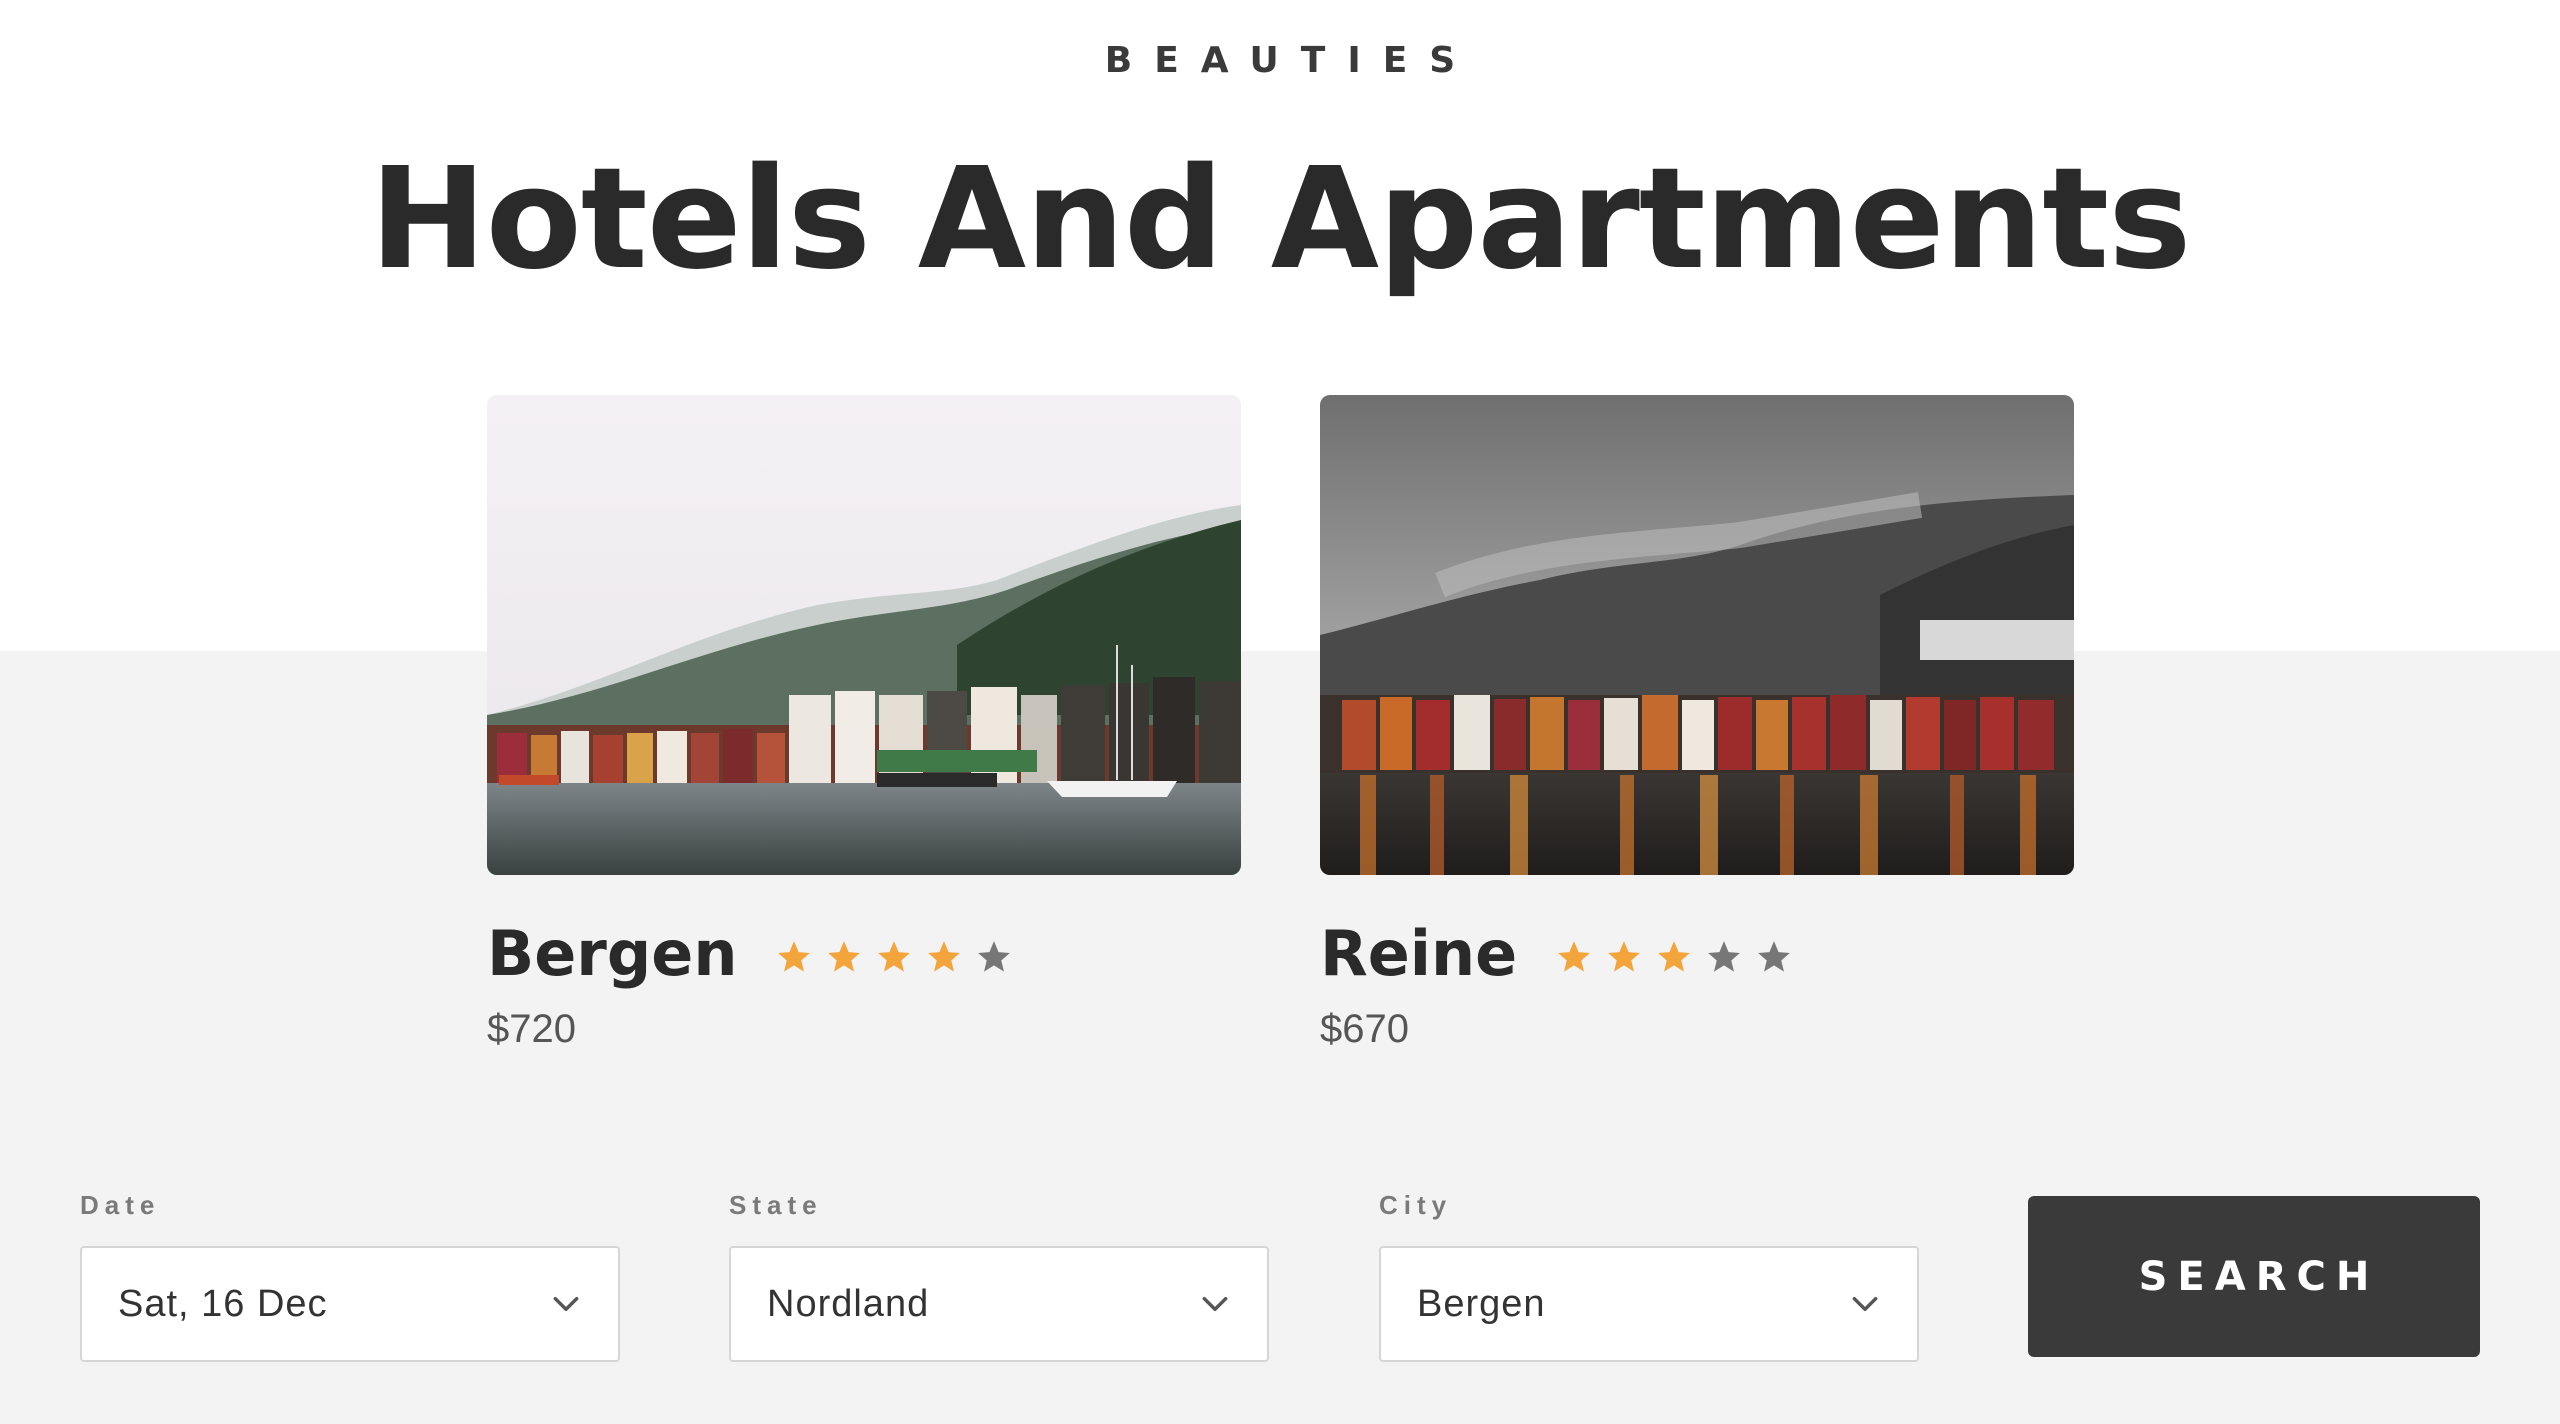  I want to click on city-select: Bergen, so click(1649, 1304).